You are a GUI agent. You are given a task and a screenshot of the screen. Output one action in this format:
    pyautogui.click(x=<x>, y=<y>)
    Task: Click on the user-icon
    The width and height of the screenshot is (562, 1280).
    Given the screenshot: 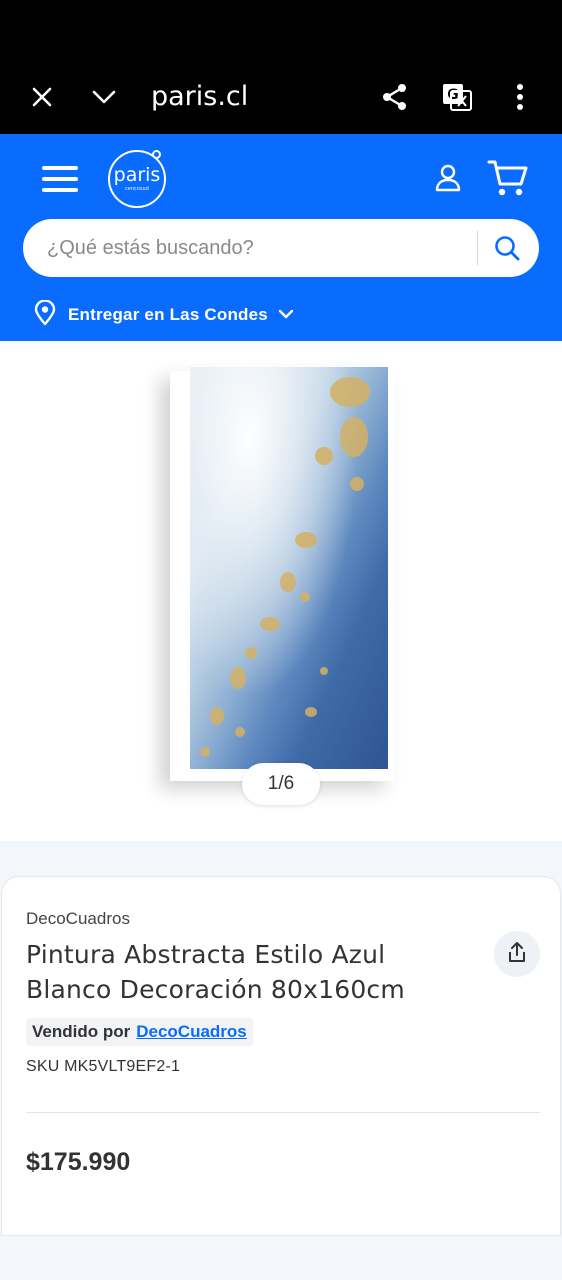 What is the action you would take?
    pyautogui.click(x=448, y=178)
    